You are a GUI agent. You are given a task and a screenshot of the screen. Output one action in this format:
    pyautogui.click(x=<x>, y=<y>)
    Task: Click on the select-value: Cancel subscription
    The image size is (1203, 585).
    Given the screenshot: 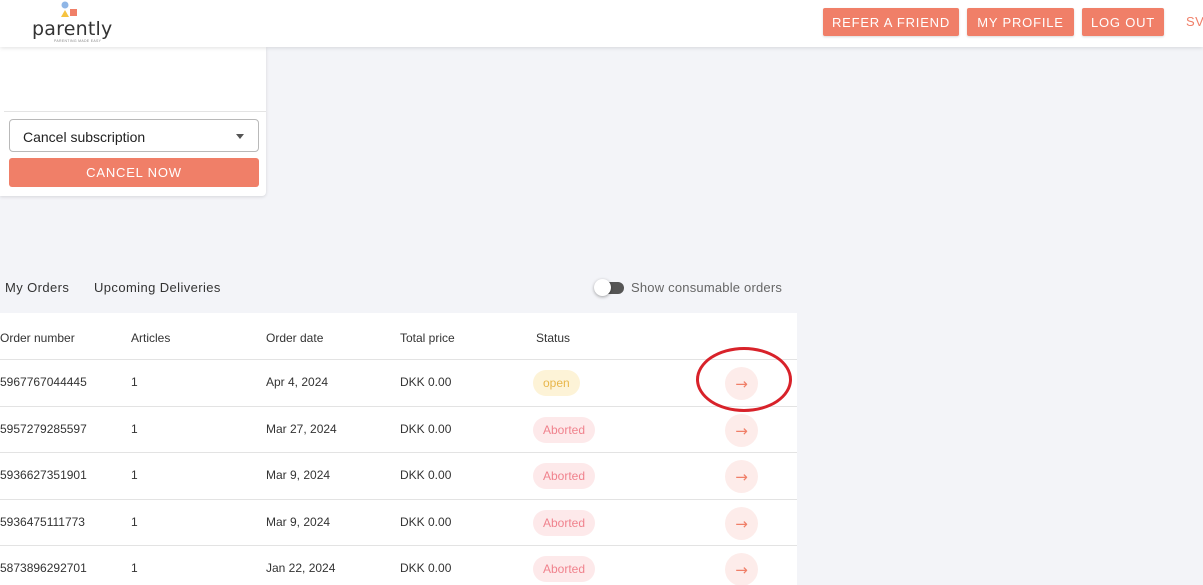 What is the action you would take?
    pyautogui.click(x=84, y=137)
    